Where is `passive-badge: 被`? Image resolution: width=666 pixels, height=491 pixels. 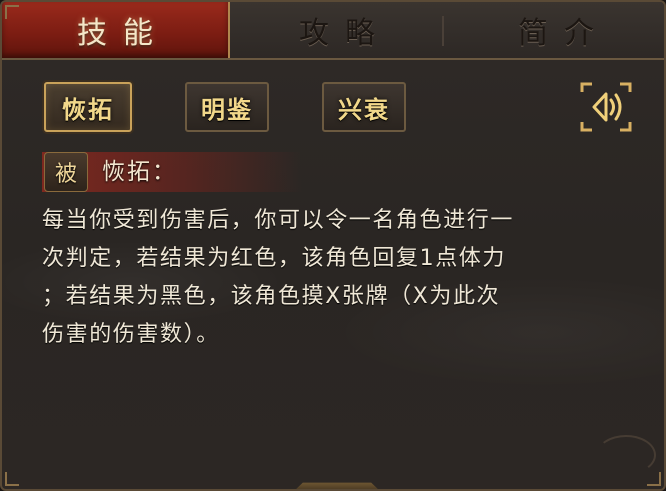
passive-badge: 被 is located at coordinates (66, 172).